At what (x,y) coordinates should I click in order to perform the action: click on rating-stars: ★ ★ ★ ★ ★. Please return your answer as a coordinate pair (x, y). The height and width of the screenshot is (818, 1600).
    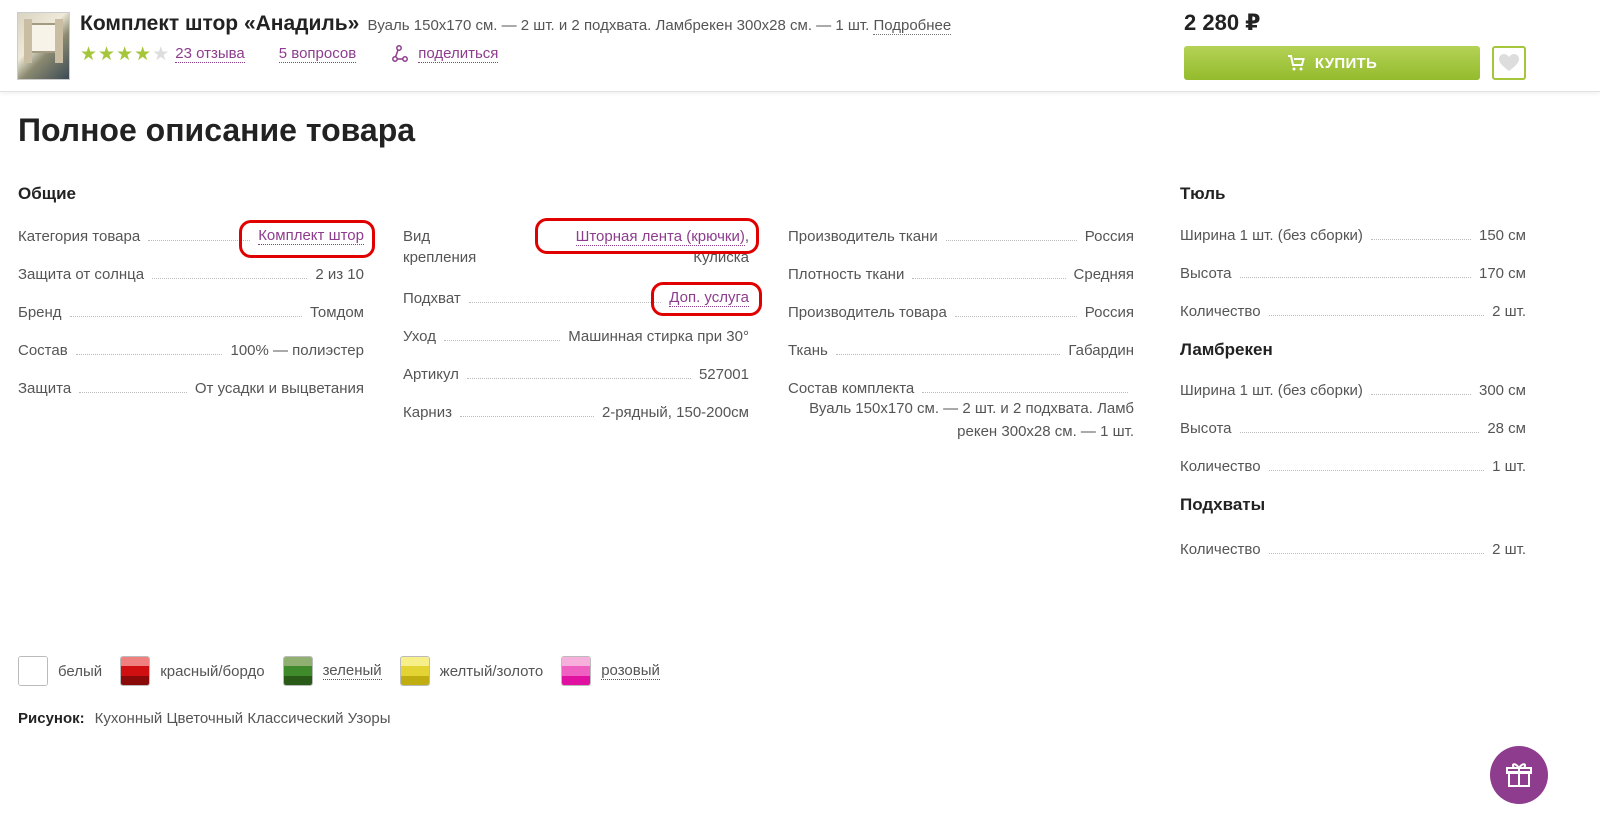
    Looking at the image, I should click on (124, 54).